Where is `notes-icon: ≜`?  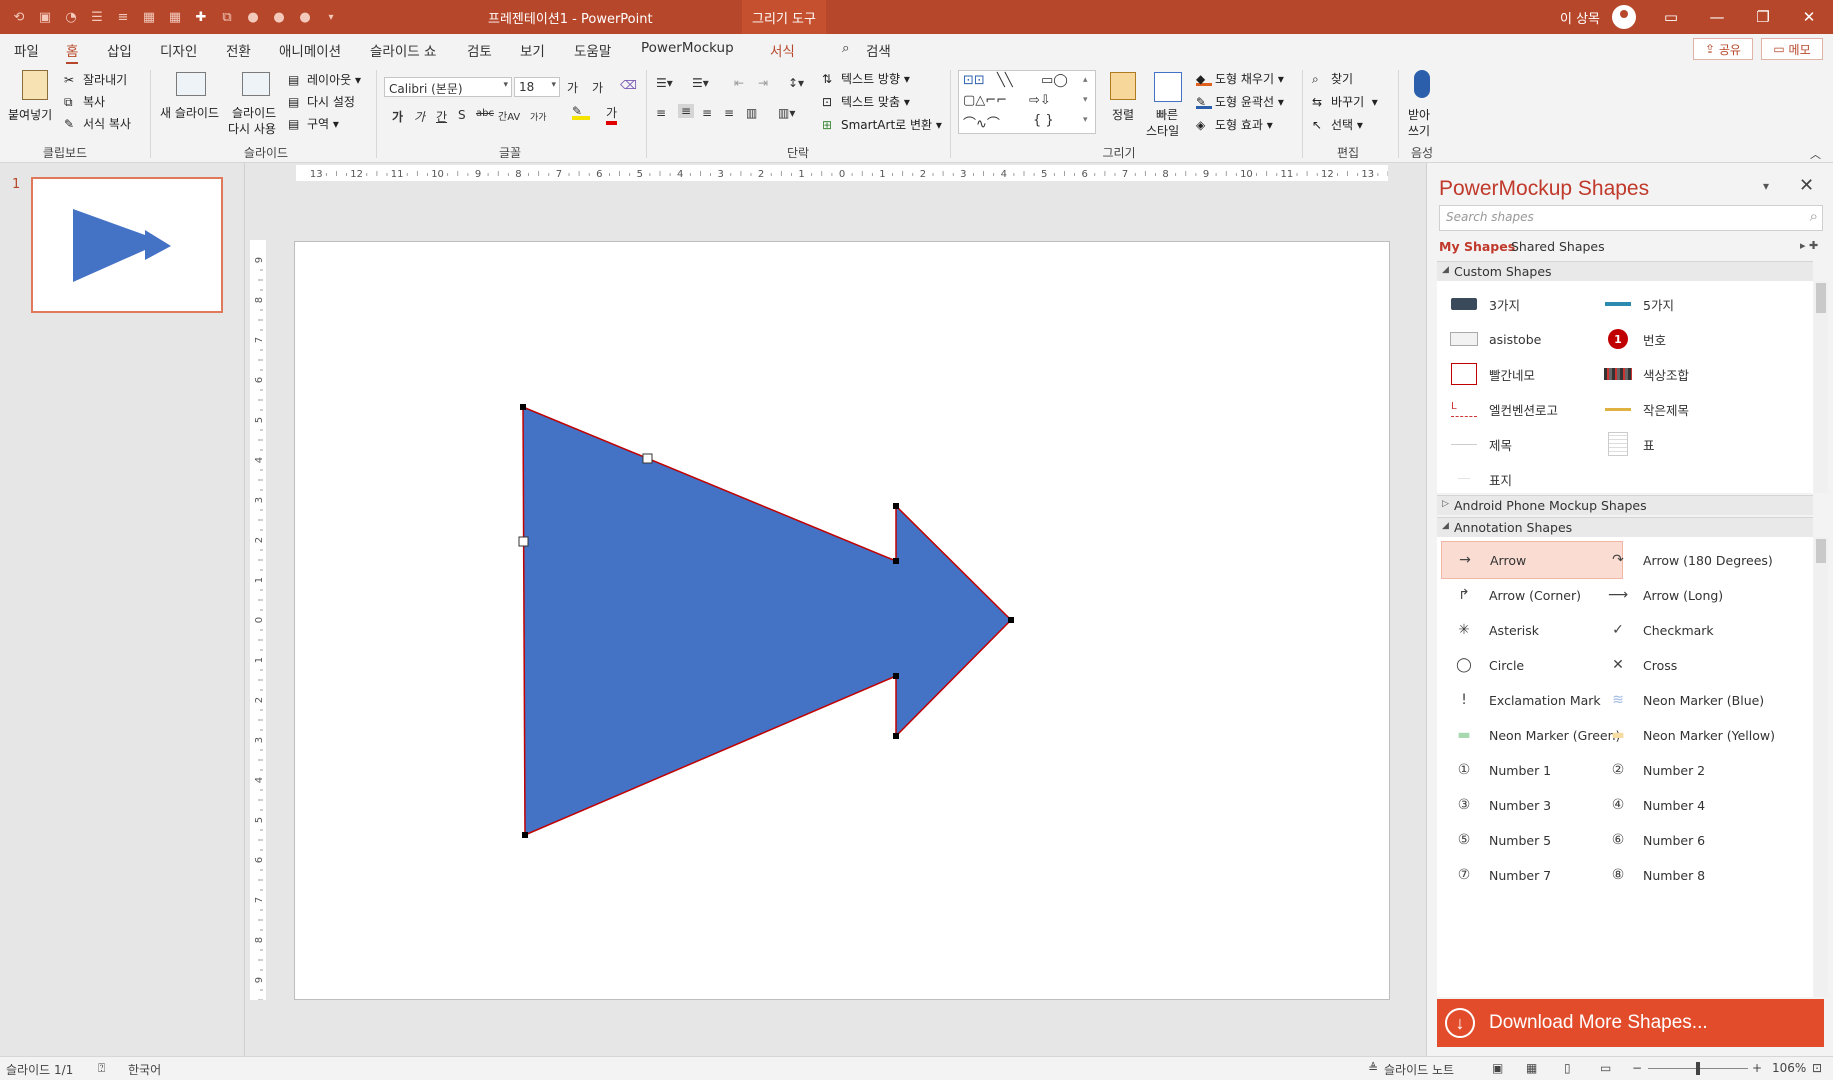
notes-icon: ≜ is located at coordinates (1373, 1068).